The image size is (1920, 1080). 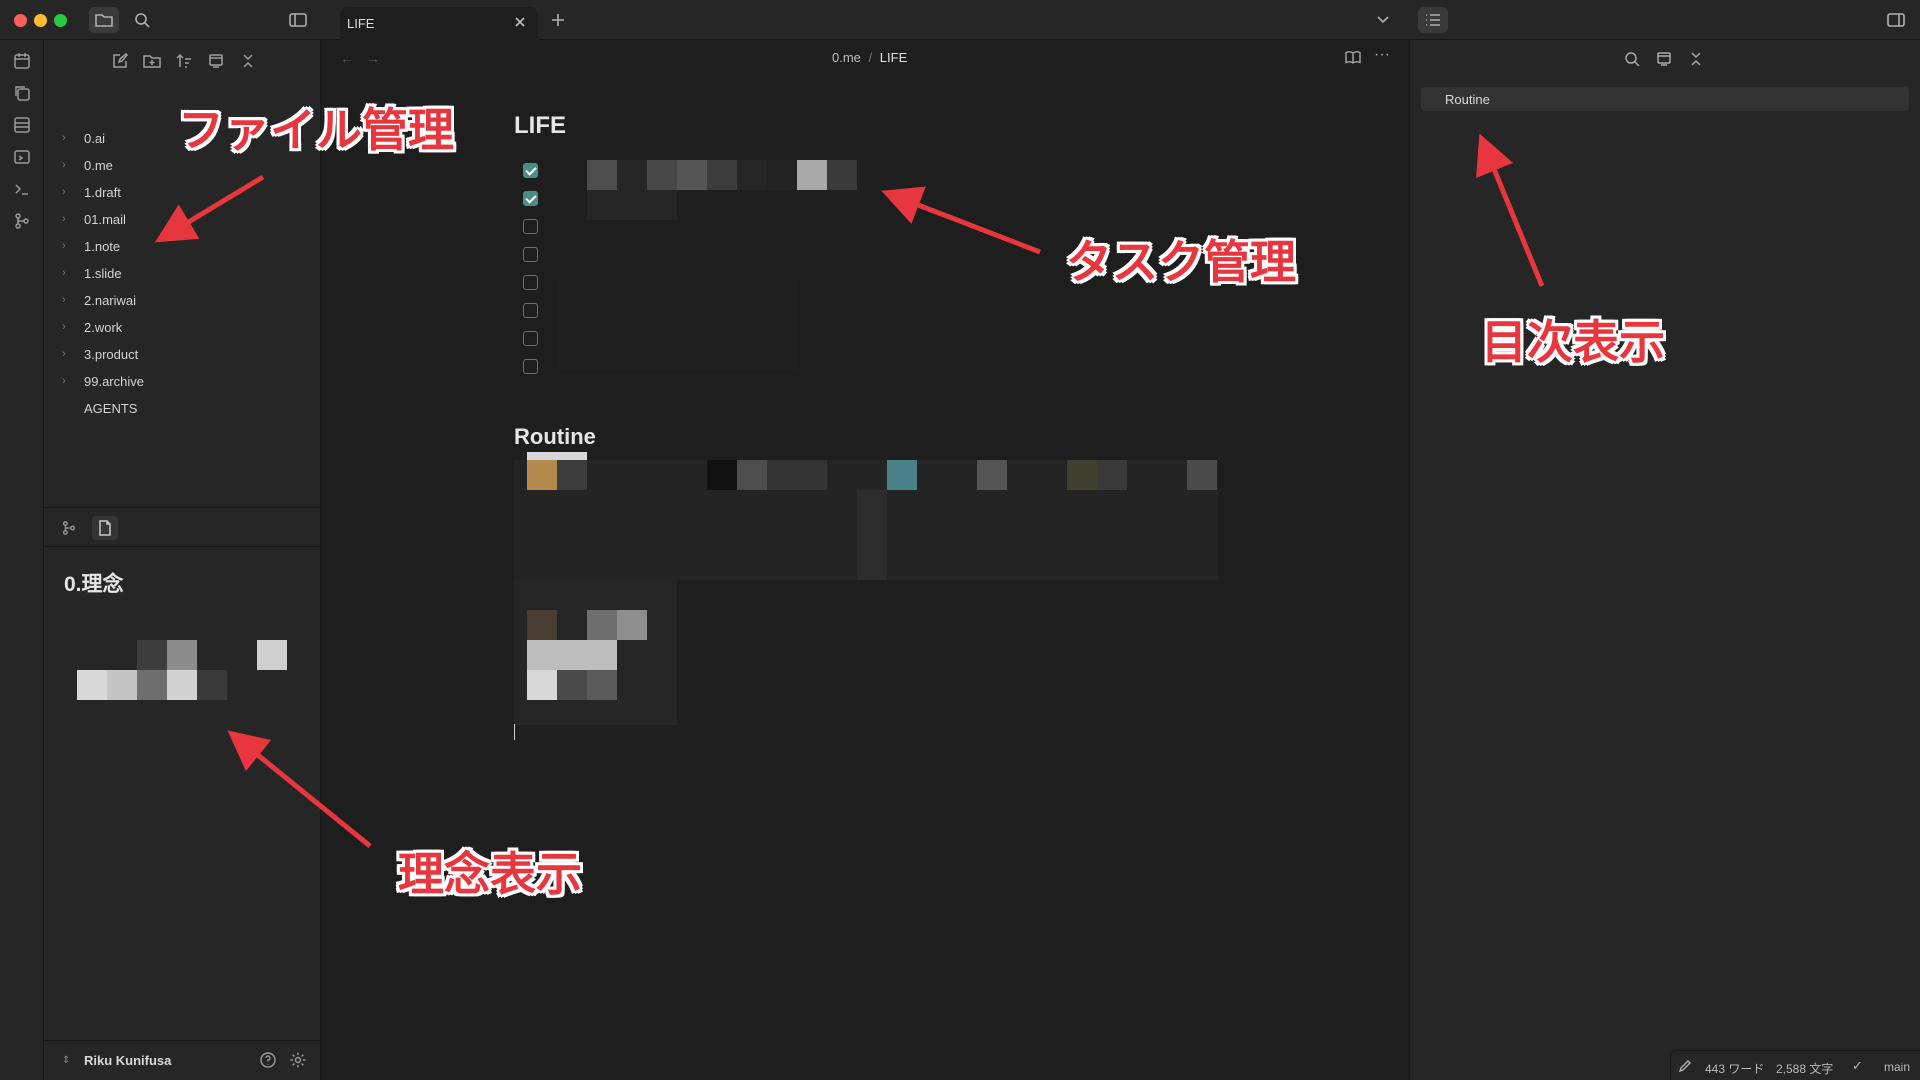 I want to click on breadcrumb-parent: 0.me, so click(x=846, y=57).